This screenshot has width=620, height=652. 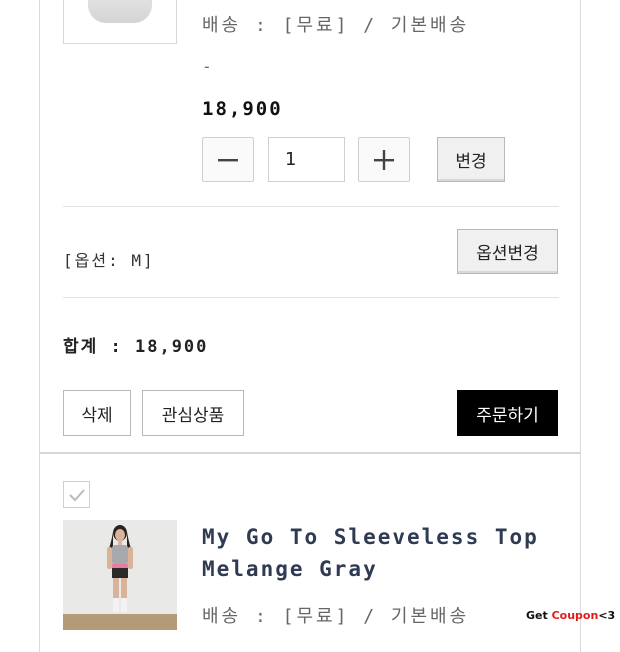 I want to click on pillow-image, so click(x=120, y=11).